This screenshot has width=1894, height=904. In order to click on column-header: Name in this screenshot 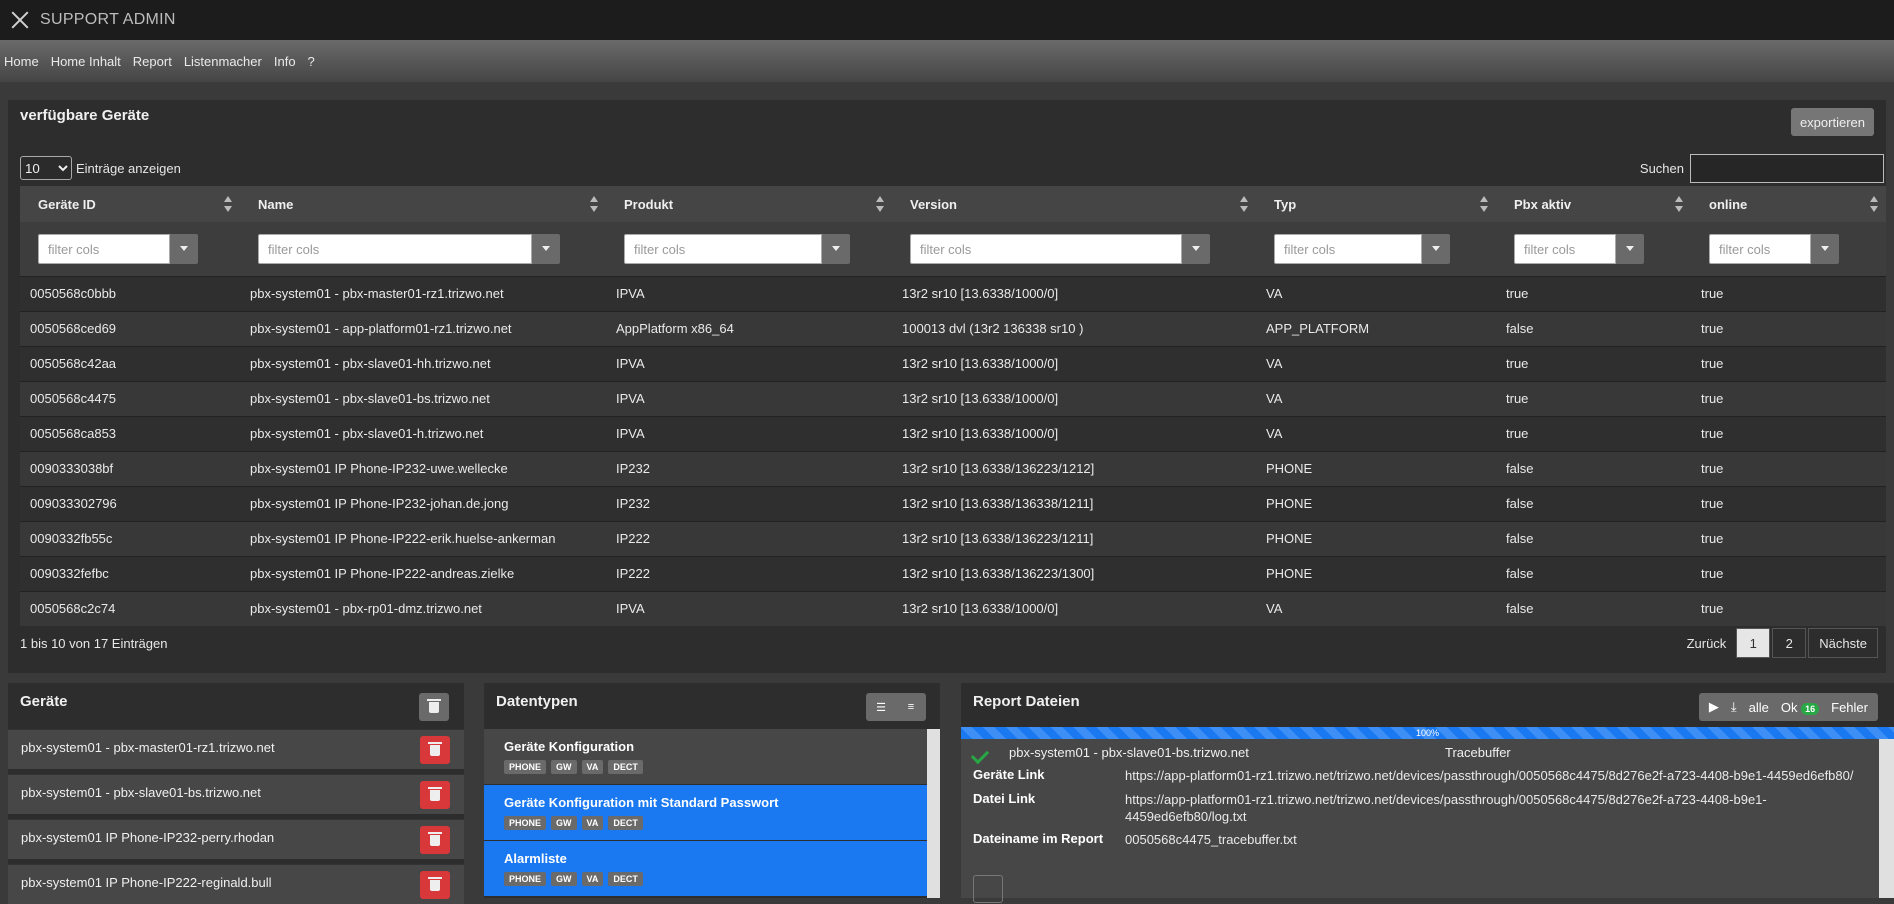, I will do `click(423, 204)`.